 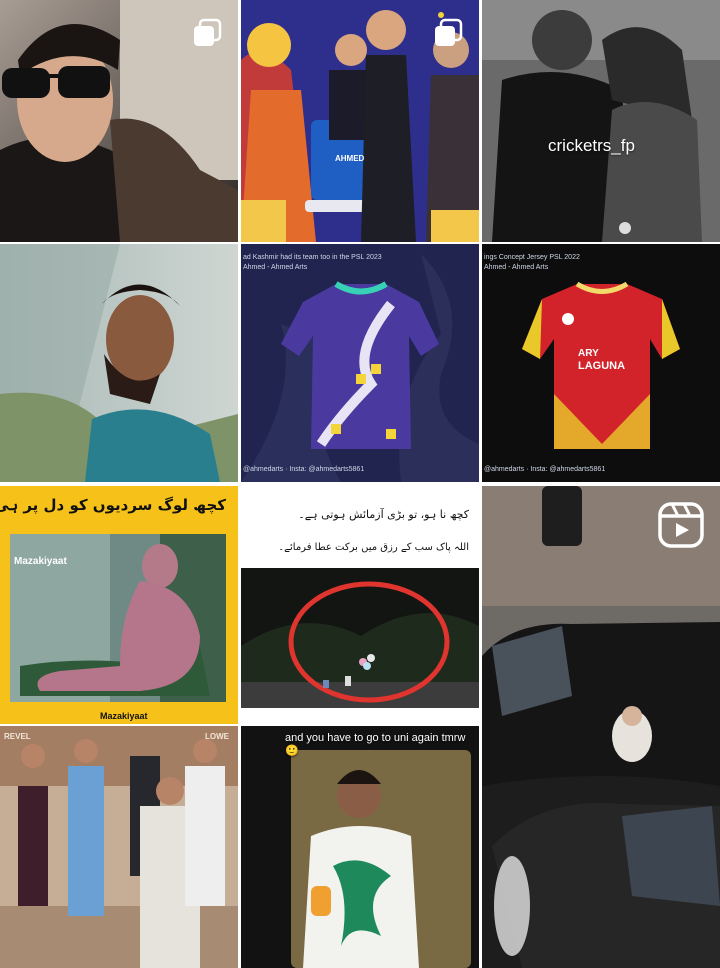 What do you see at coordinates (40, 561) in the screenshot?
I see `watermark-text: Mazakiyaat` at bounding box center [40, 561].